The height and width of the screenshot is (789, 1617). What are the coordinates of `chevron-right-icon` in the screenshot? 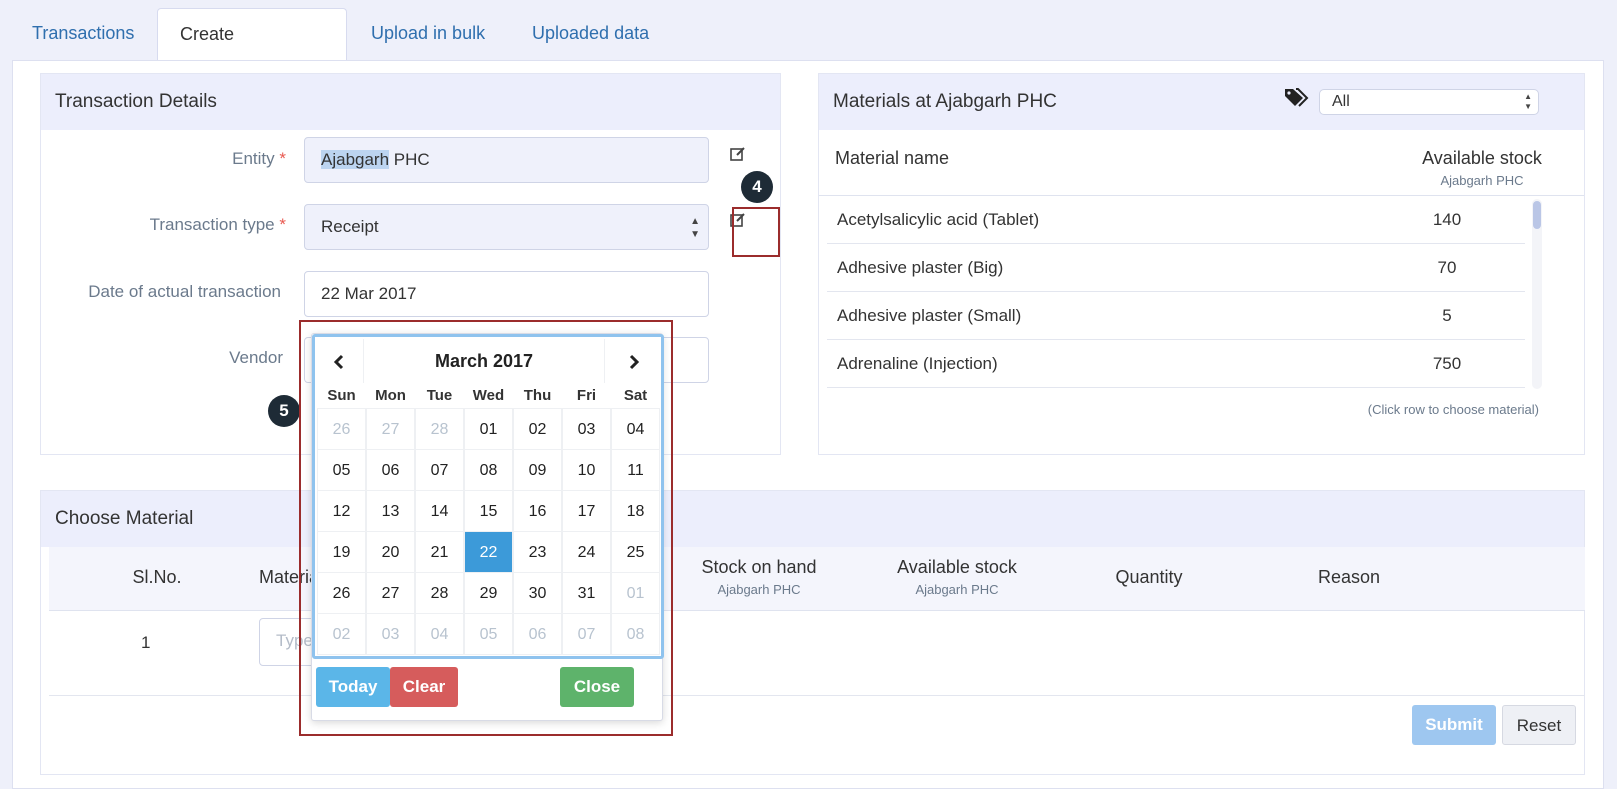 It's located at (634, 362).